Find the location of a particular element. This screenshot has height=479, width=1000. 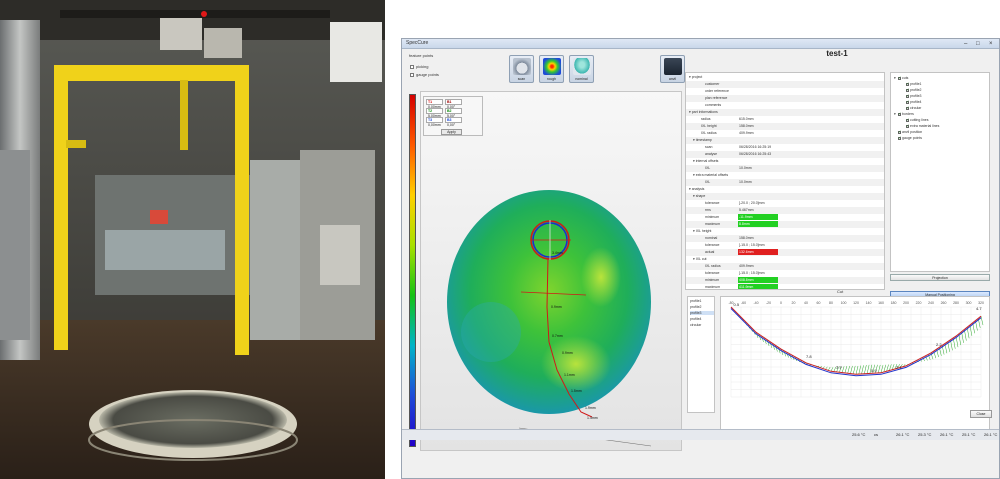

property-row: ▾ timestamp is located at coordinates (785, 140).